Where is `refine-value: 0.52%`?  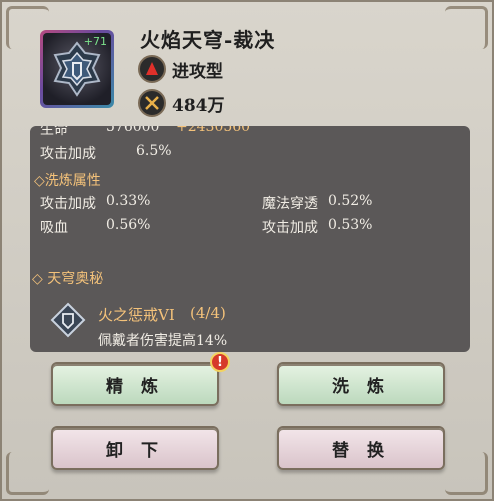 refine-value: 0.52% is located at coordinates (350, 201).